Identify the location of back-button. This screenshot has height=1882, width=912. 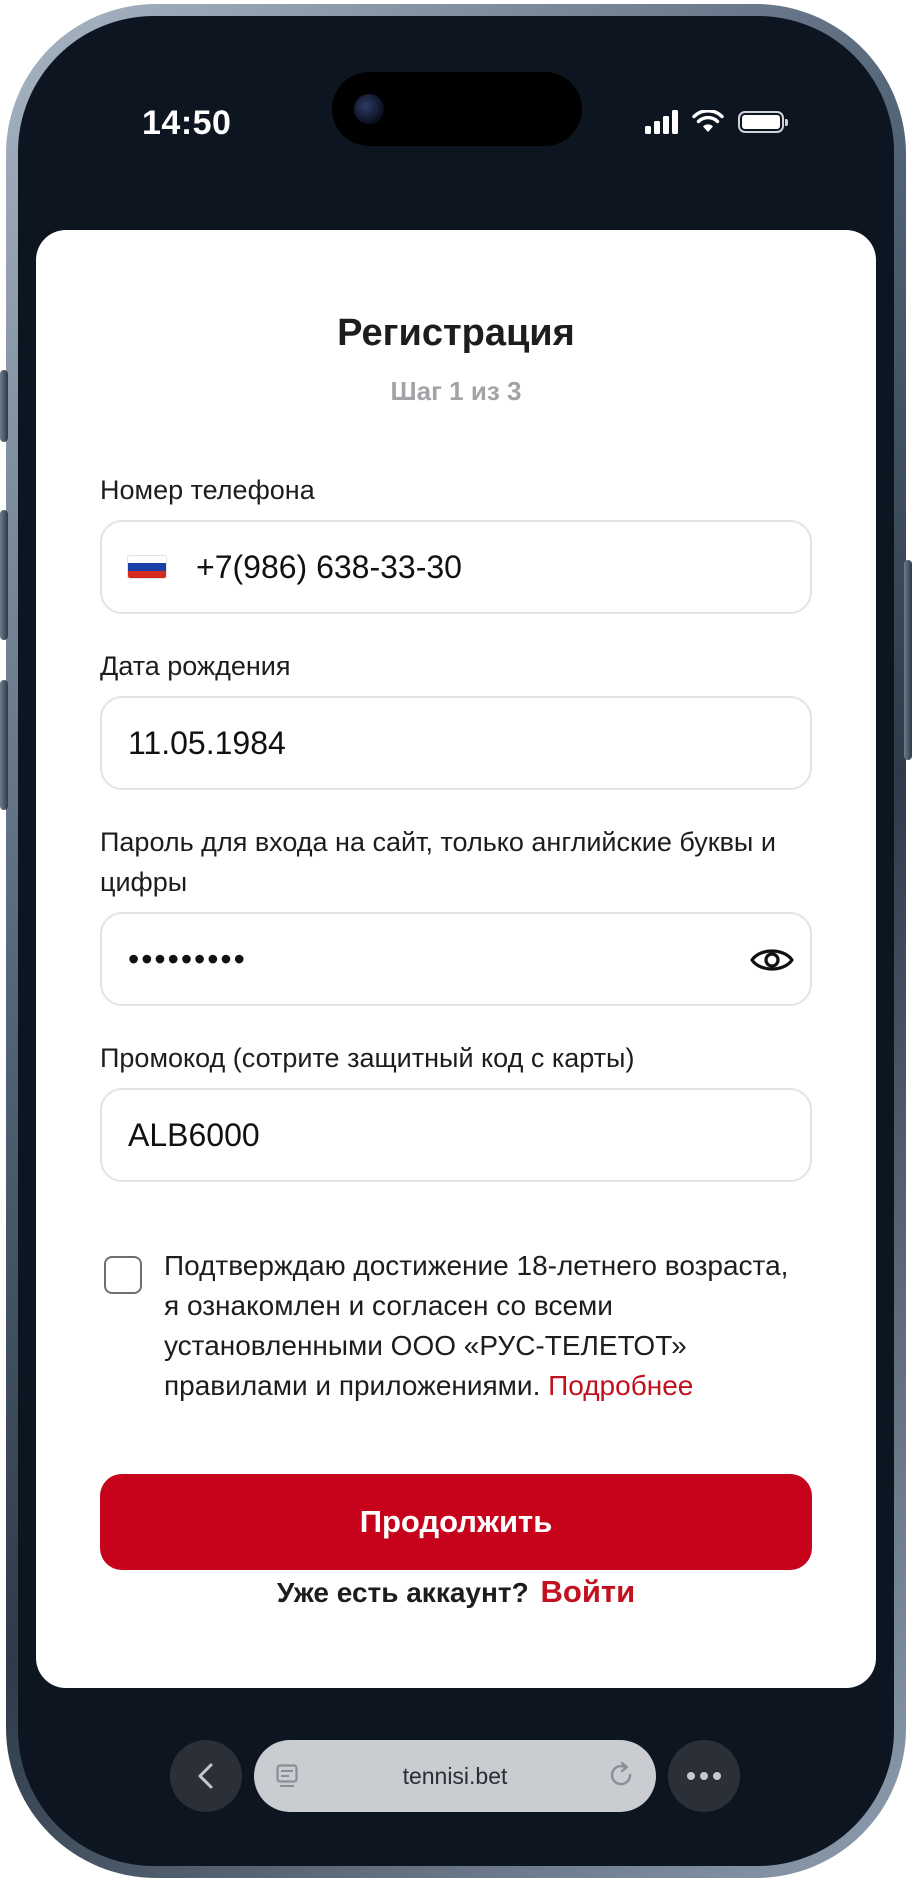
(206, 1776).